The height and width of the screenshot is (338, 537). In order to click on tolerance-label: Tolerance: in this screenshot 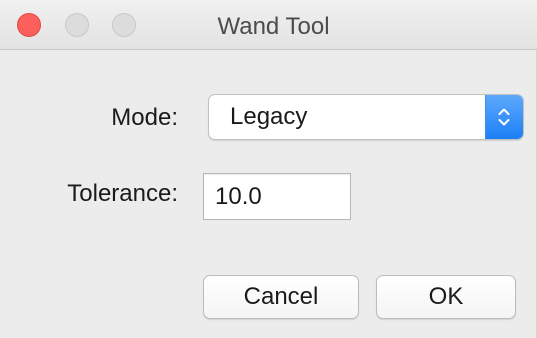, I will do `click(122, 193)`.